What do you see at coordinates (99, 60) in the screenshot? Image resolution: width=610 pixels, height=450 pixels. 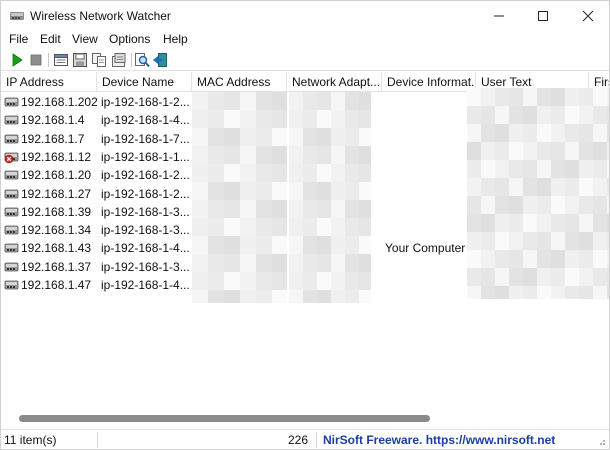 I see `copy-icon` at bounding box center [99, 60].